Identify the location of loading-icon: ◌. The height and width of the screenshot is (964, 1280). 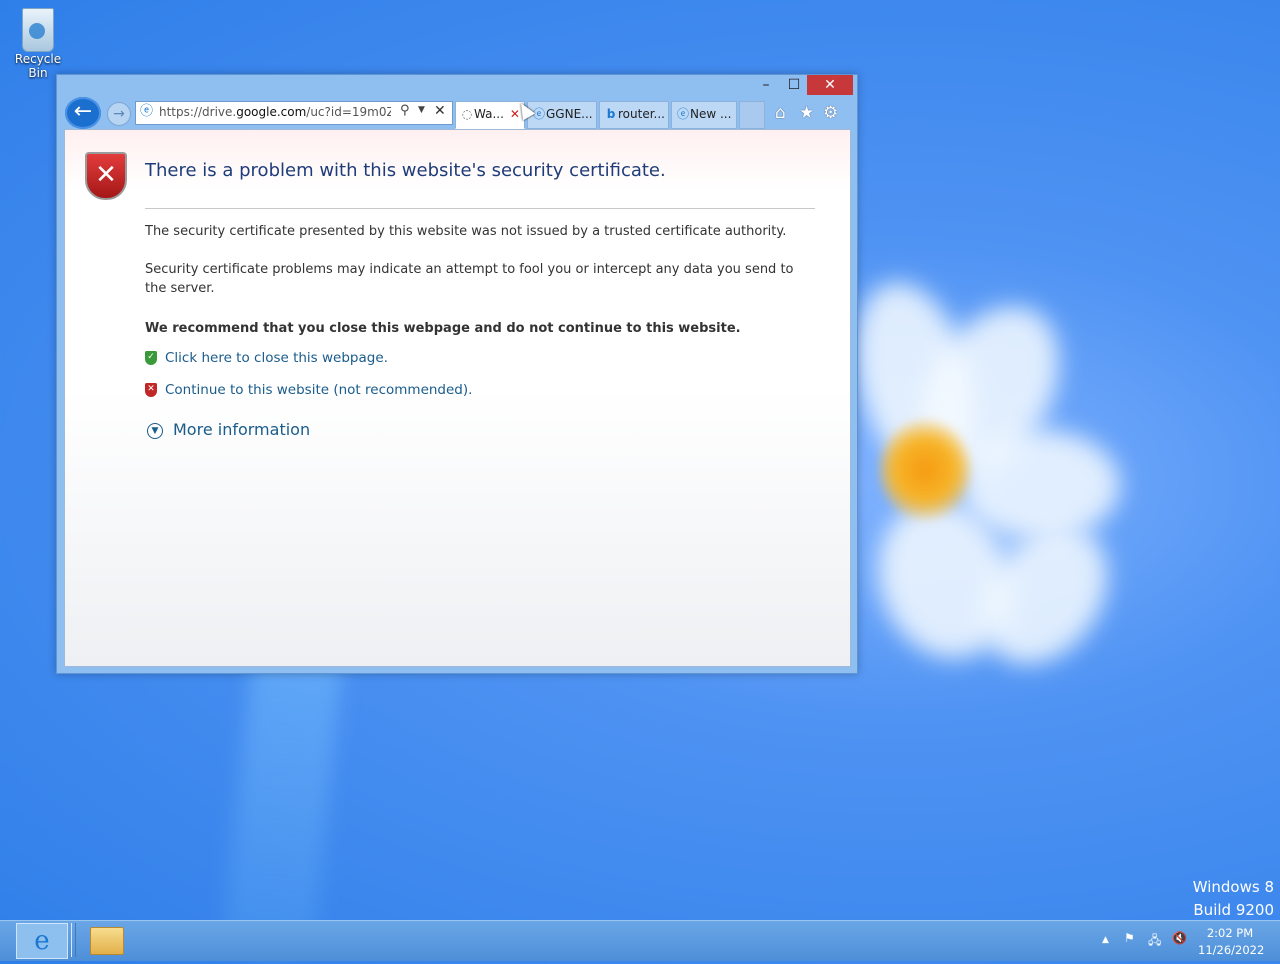
(467, 114).